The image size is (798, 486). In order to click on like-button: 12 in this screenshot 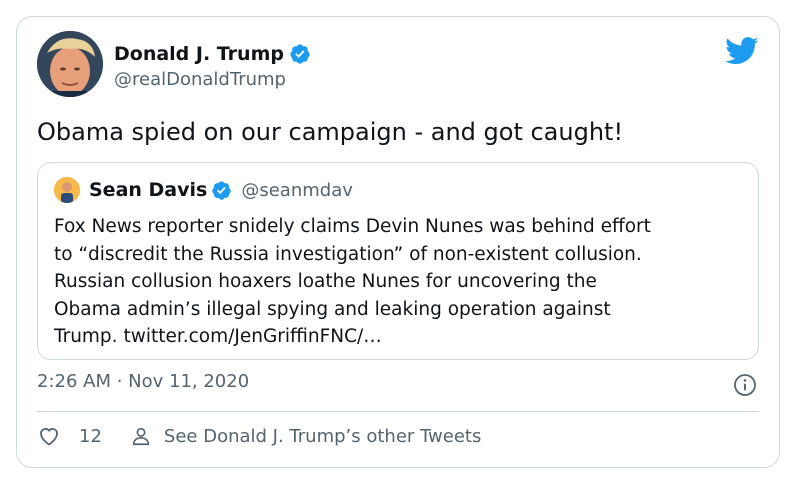, I will do `click(69, 436)`.